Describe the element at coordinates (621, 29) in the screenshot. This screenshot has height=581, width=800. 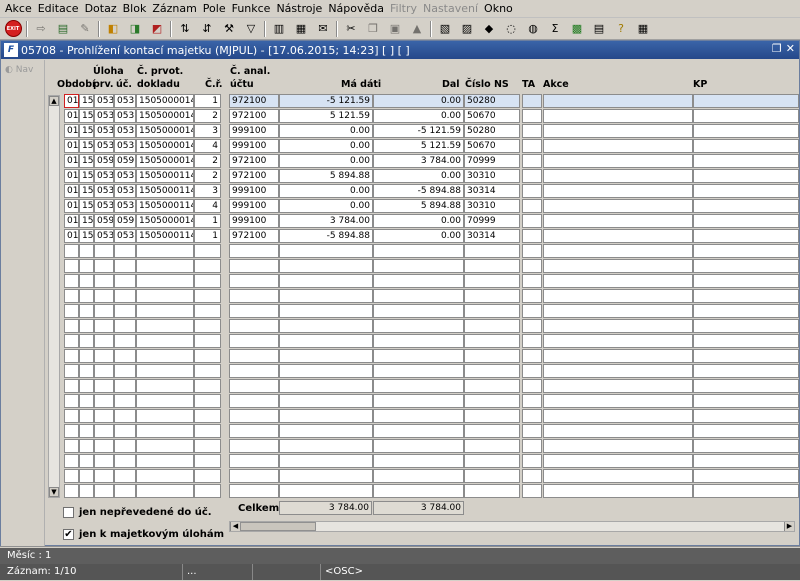
I see `question-icon: ?` at that location.